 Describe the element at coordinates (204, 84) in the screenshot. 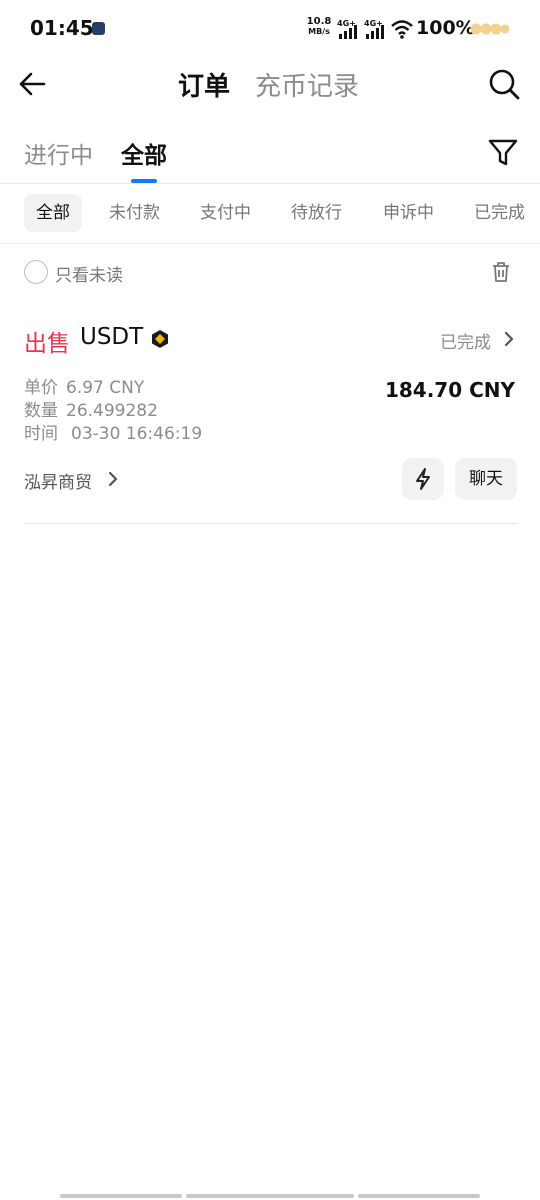

I see `page-title: 订单` at that location.